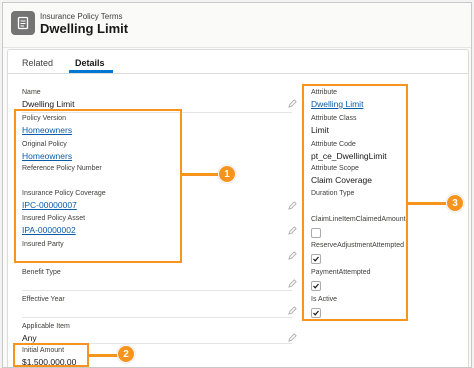  I want to click on active-tab-indicator, so click(91, 71).